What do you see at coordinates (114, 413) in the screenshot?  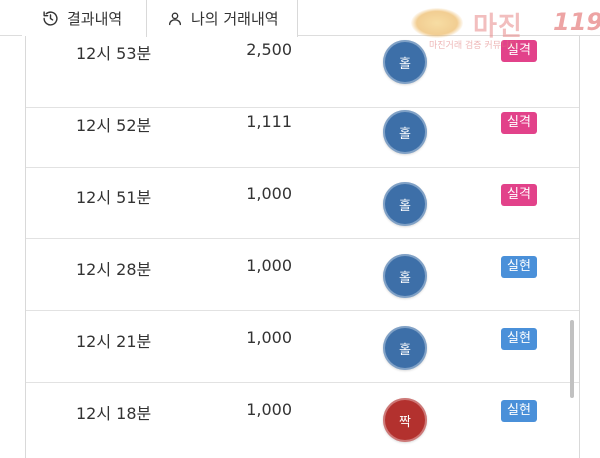 I see `row-time: 12시 18분` at bounding box center [114, 413].